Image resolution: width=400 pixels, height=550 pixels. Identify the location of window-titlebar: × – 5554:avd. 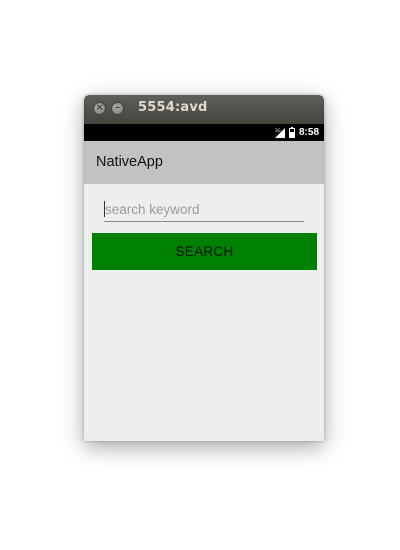
(204, 109).